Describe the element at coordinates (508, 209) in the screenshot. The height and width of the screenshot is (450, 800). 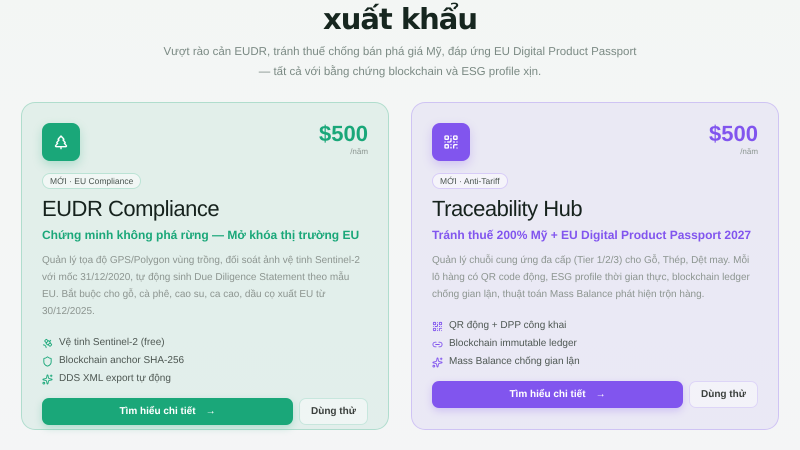
I see `card-title: Traceability Hub` at that location.